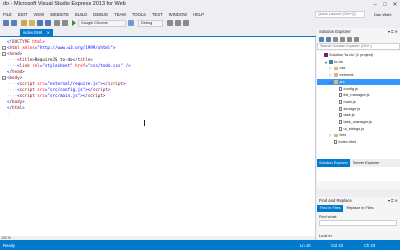  What do you see at coordinates (349, 129) in the screenshot?
I see `tree-item: ui_strings.js` at bounding box center [349, 129].